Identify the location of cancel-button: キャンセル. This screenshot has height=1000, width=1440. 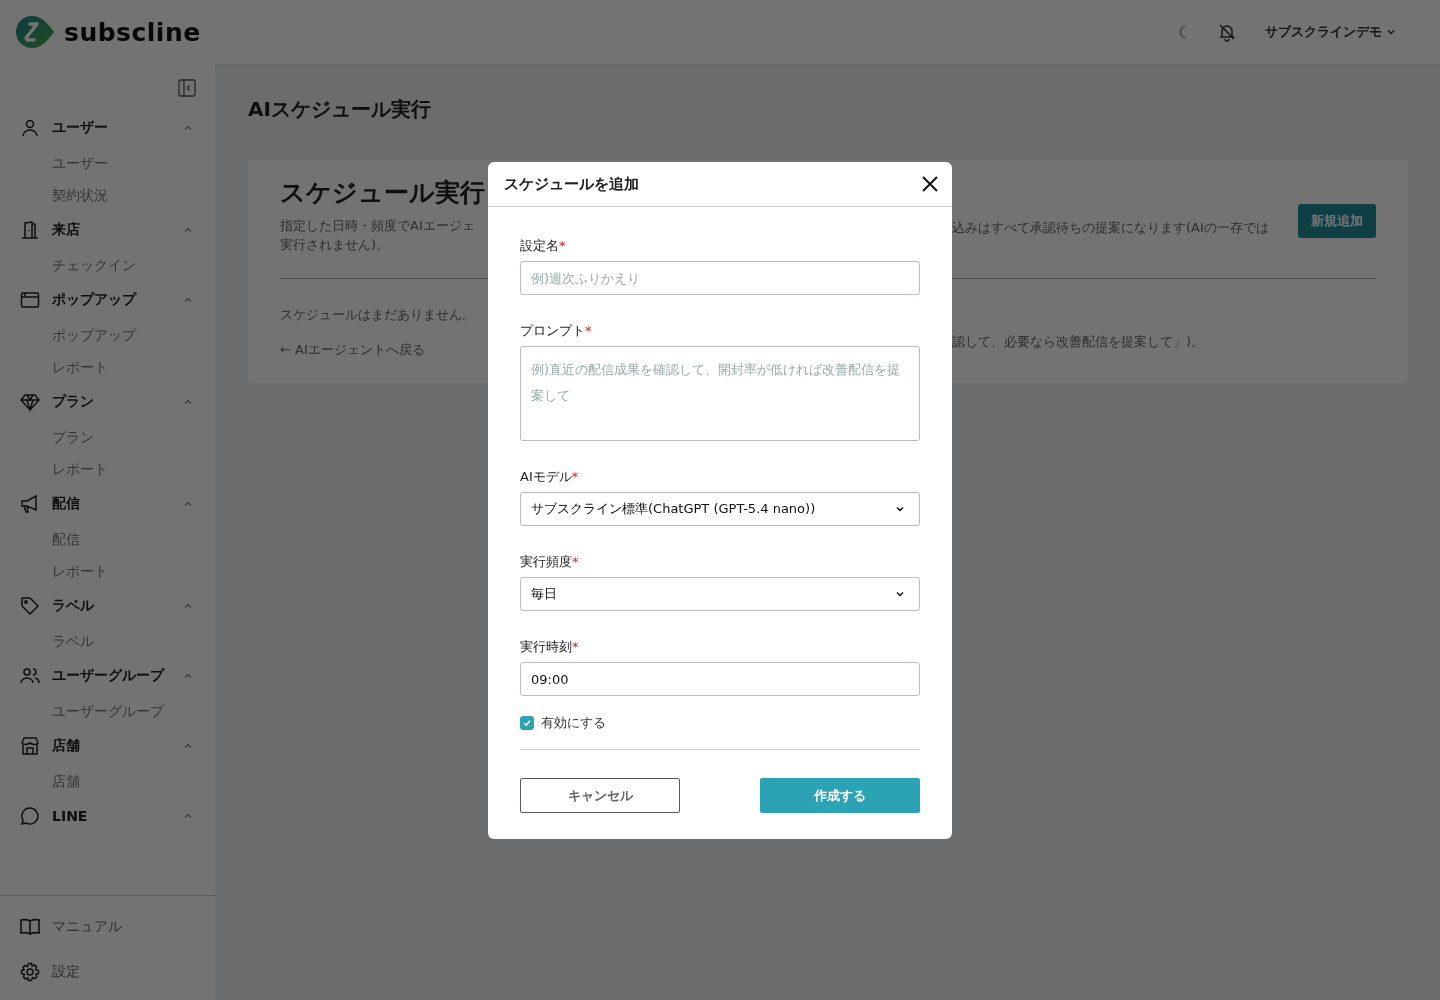
(600, 795).